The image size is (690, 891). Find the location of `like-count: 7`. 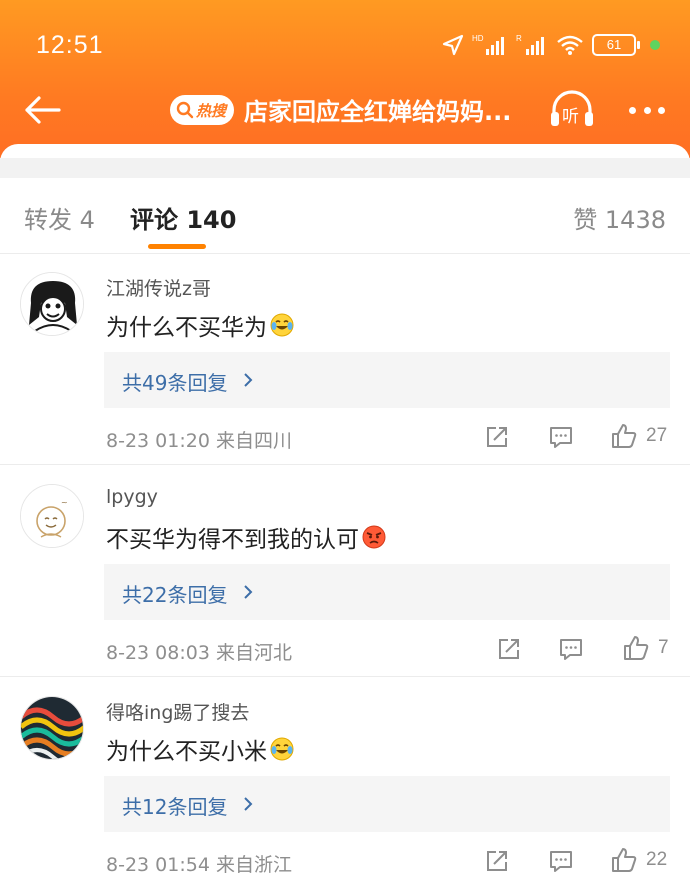

like-count: 7 is located at coordinates (663, 647).